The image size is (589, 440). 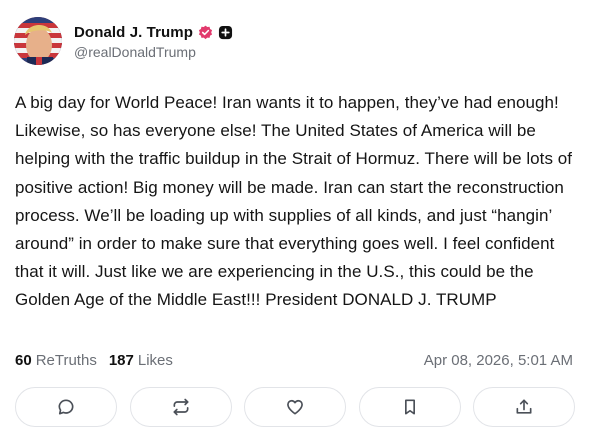 What do you see at coordinates (155, 360) in the screenshot?
I see `likes-label: Likes` at bounding box center [155, 360].